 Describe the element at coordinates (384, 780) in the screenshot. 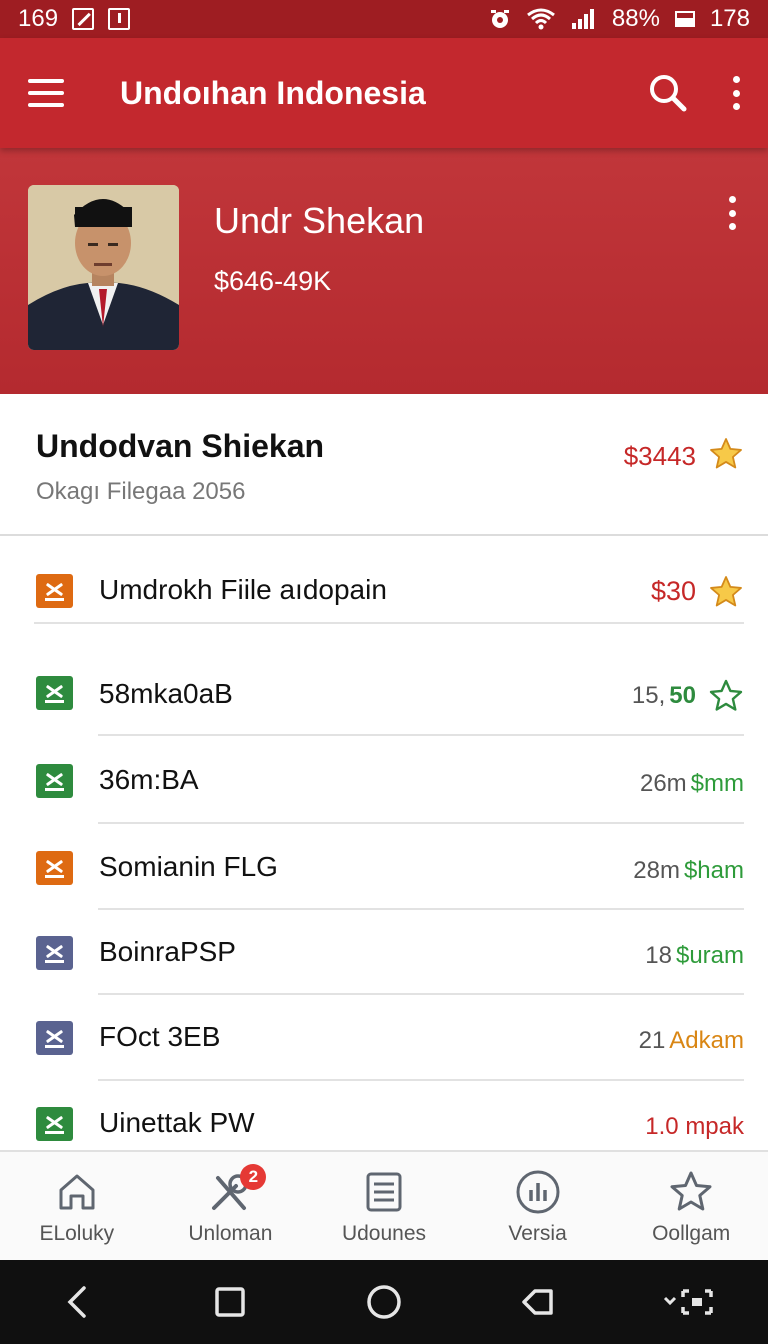

I see `list-item: 36m:BA 26m $mm` at that location.